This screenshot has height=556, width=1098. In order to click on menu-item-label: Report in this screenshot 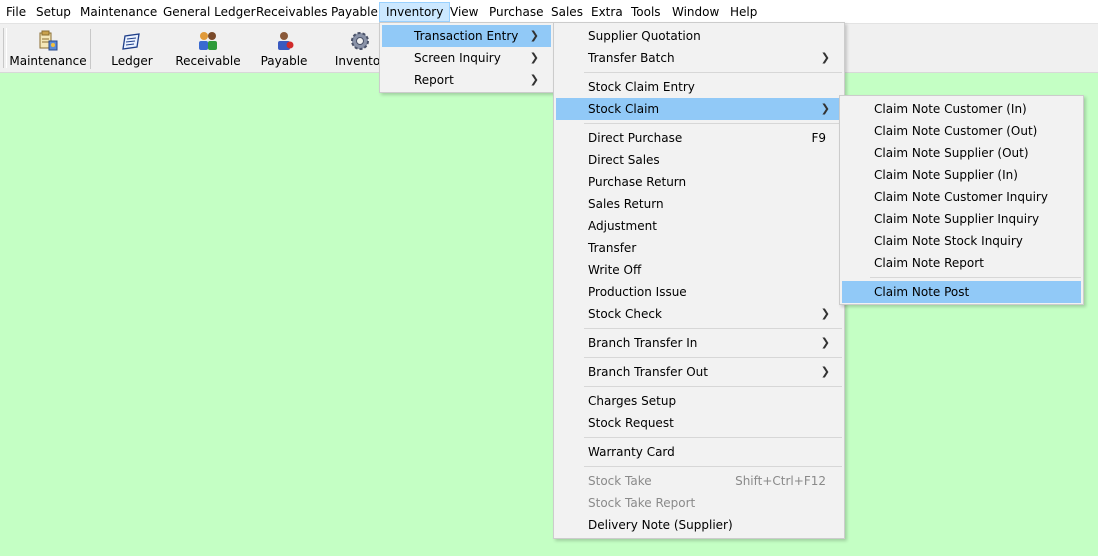, I will do `click(434, 80)`.